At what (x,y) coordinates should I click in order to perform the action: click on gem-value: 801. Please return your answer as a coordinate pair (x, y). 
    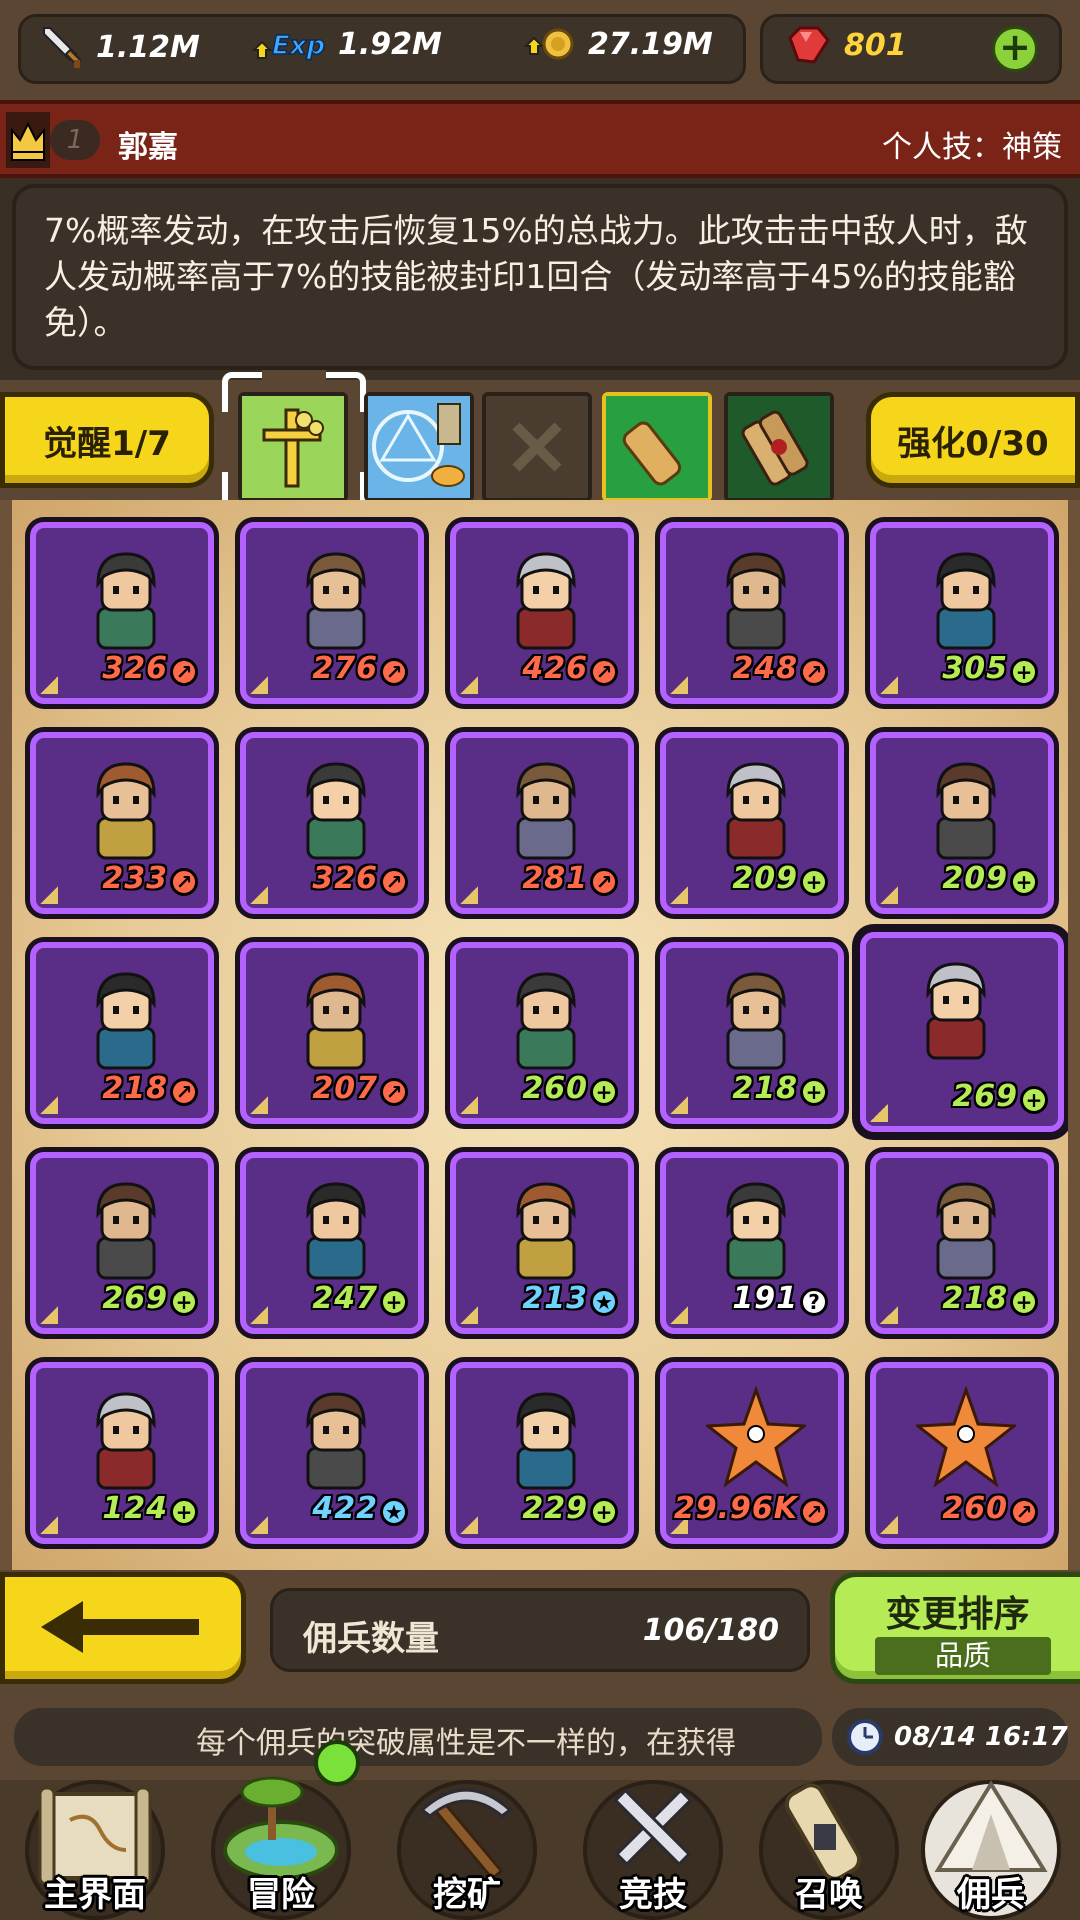
    Looking at the image, I should click on (875, 45).